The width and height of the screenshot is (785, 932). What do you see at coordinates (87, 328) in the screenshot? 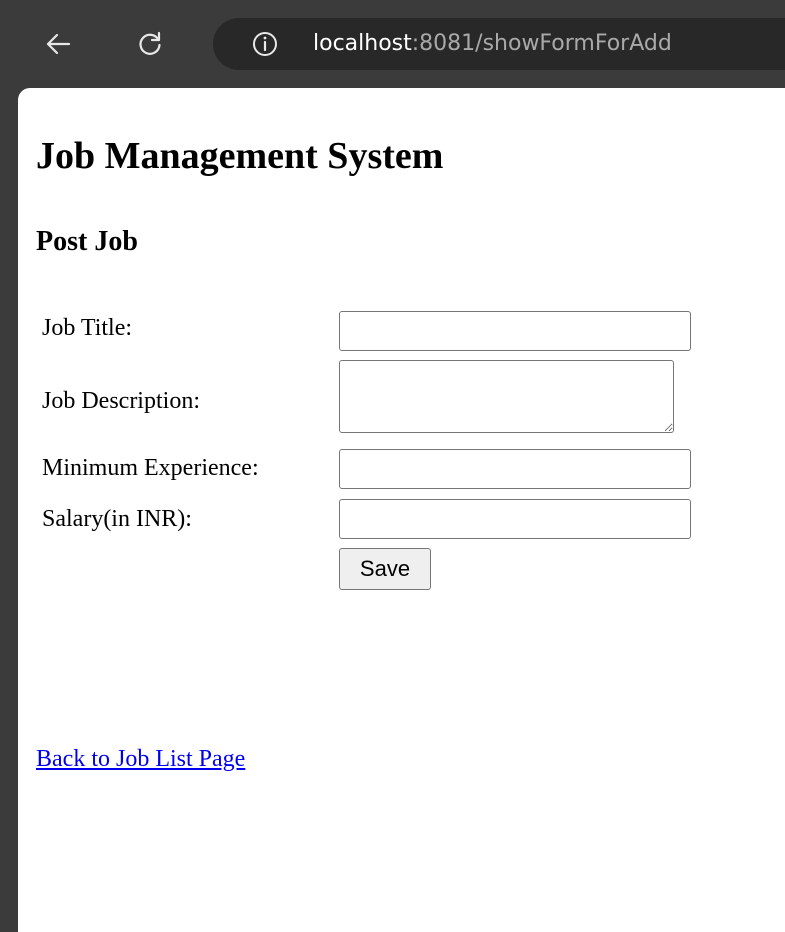
I see `job-title-label: Job Title:` at bounding box center [87, 328].